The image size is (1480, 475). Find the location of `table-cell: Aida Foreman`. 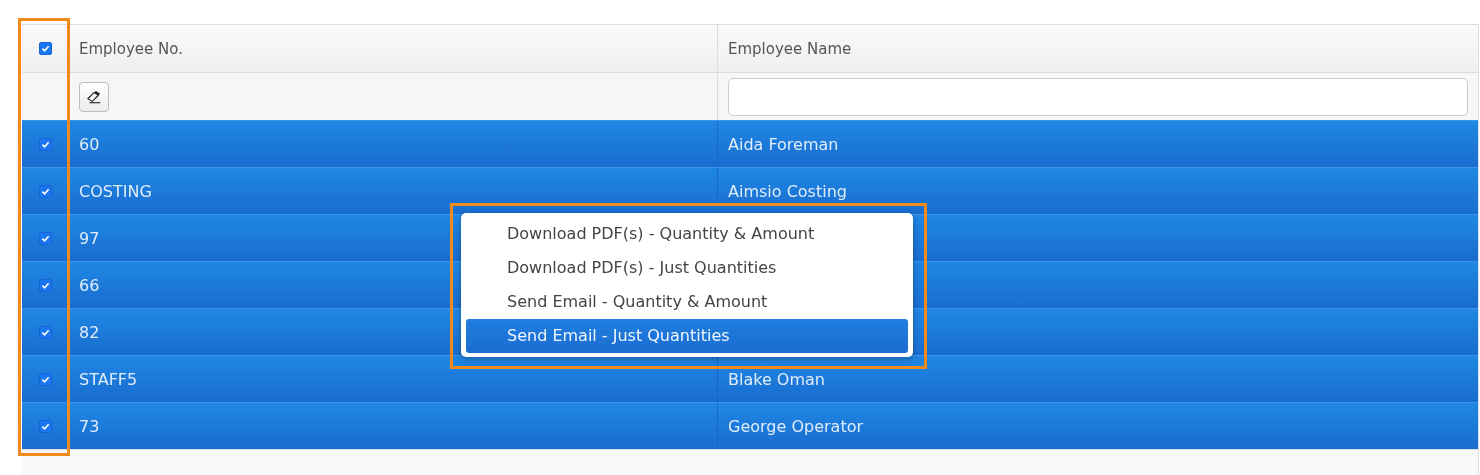

table-cell: Aida Foreman is located at coordinates (783, 144).